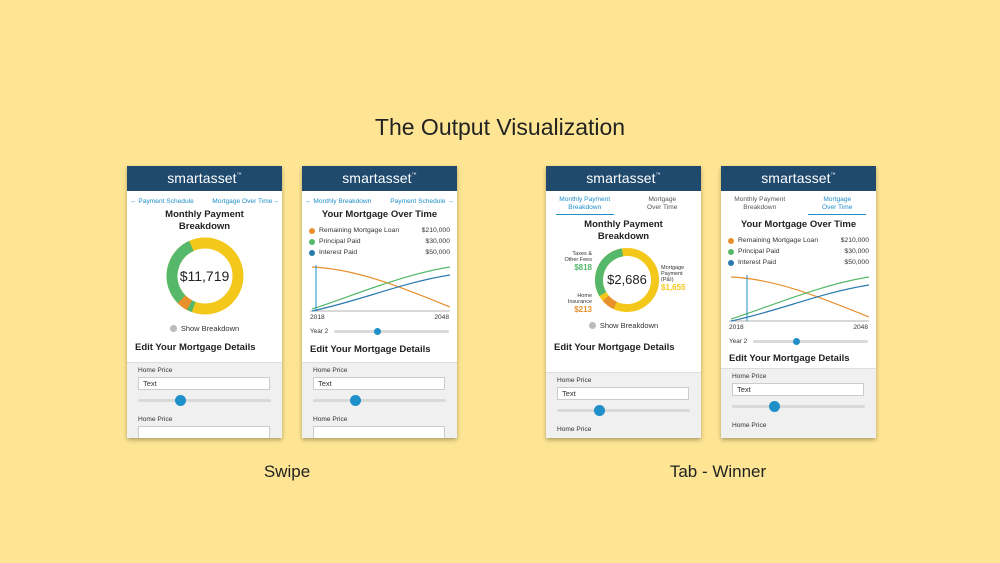 This screenshot has height=563, width=1000. Describe the element at coordinates (571, 261) in the screenshot. I see `taxes-label: Taxes & Other Fees $818` at that location.